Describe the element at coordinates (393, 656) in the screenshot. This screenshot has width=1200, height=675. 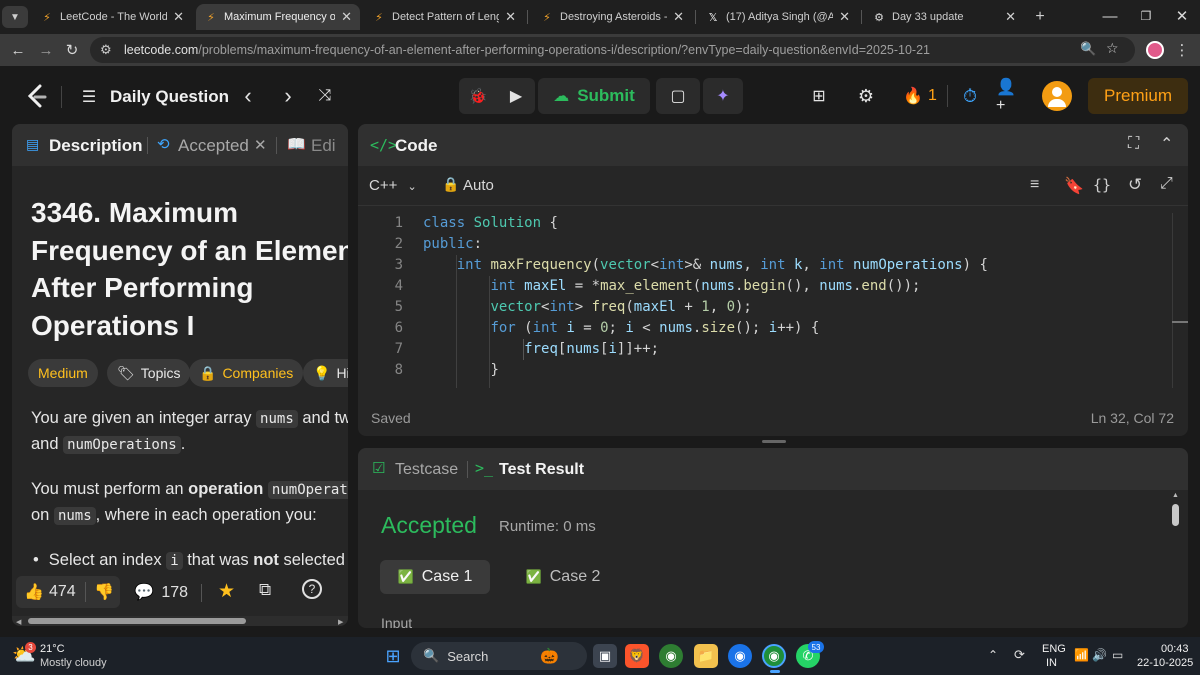
I see `windows-start-icon: ⊞` at that location.